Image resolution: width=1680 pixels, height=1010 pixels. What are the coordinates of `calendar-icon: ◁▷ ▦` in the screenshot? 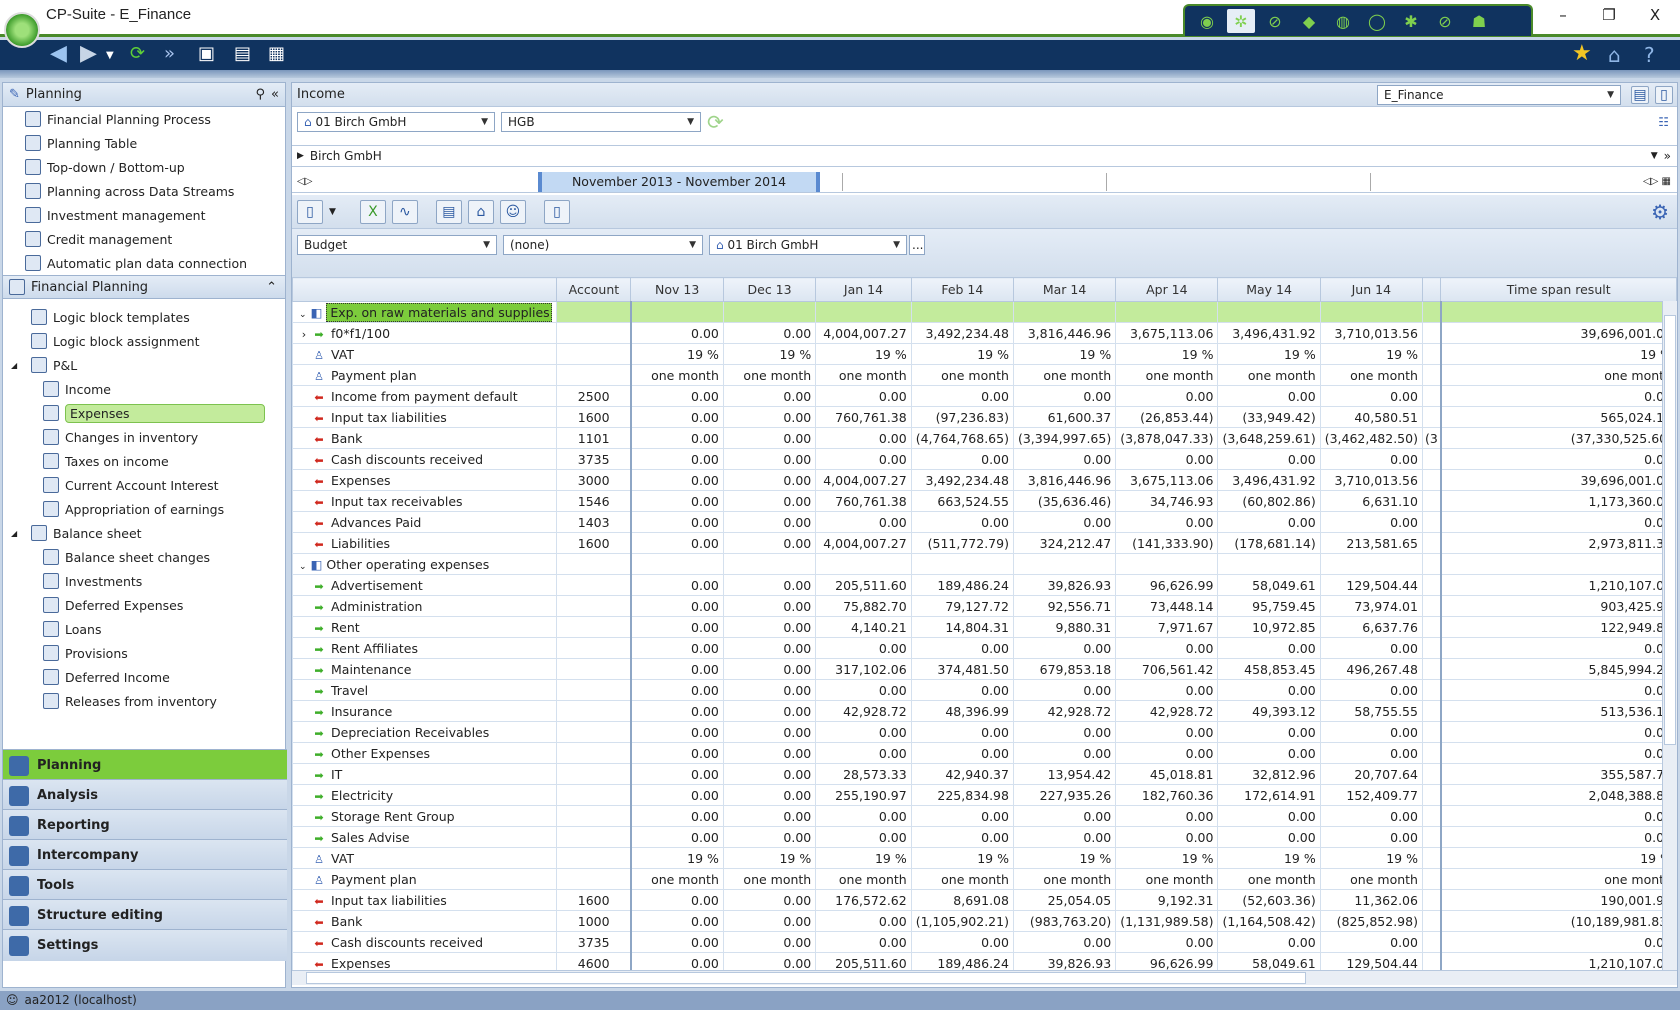 It's located at (1657, 181).